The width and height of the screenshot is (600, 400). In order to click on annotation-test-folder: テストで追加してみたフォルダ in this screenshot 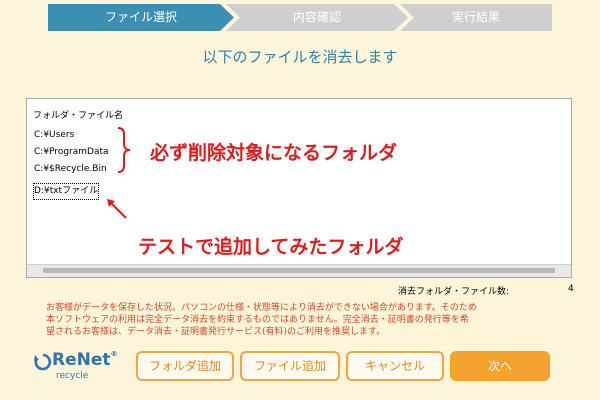, I will do `click(271, 247)`.